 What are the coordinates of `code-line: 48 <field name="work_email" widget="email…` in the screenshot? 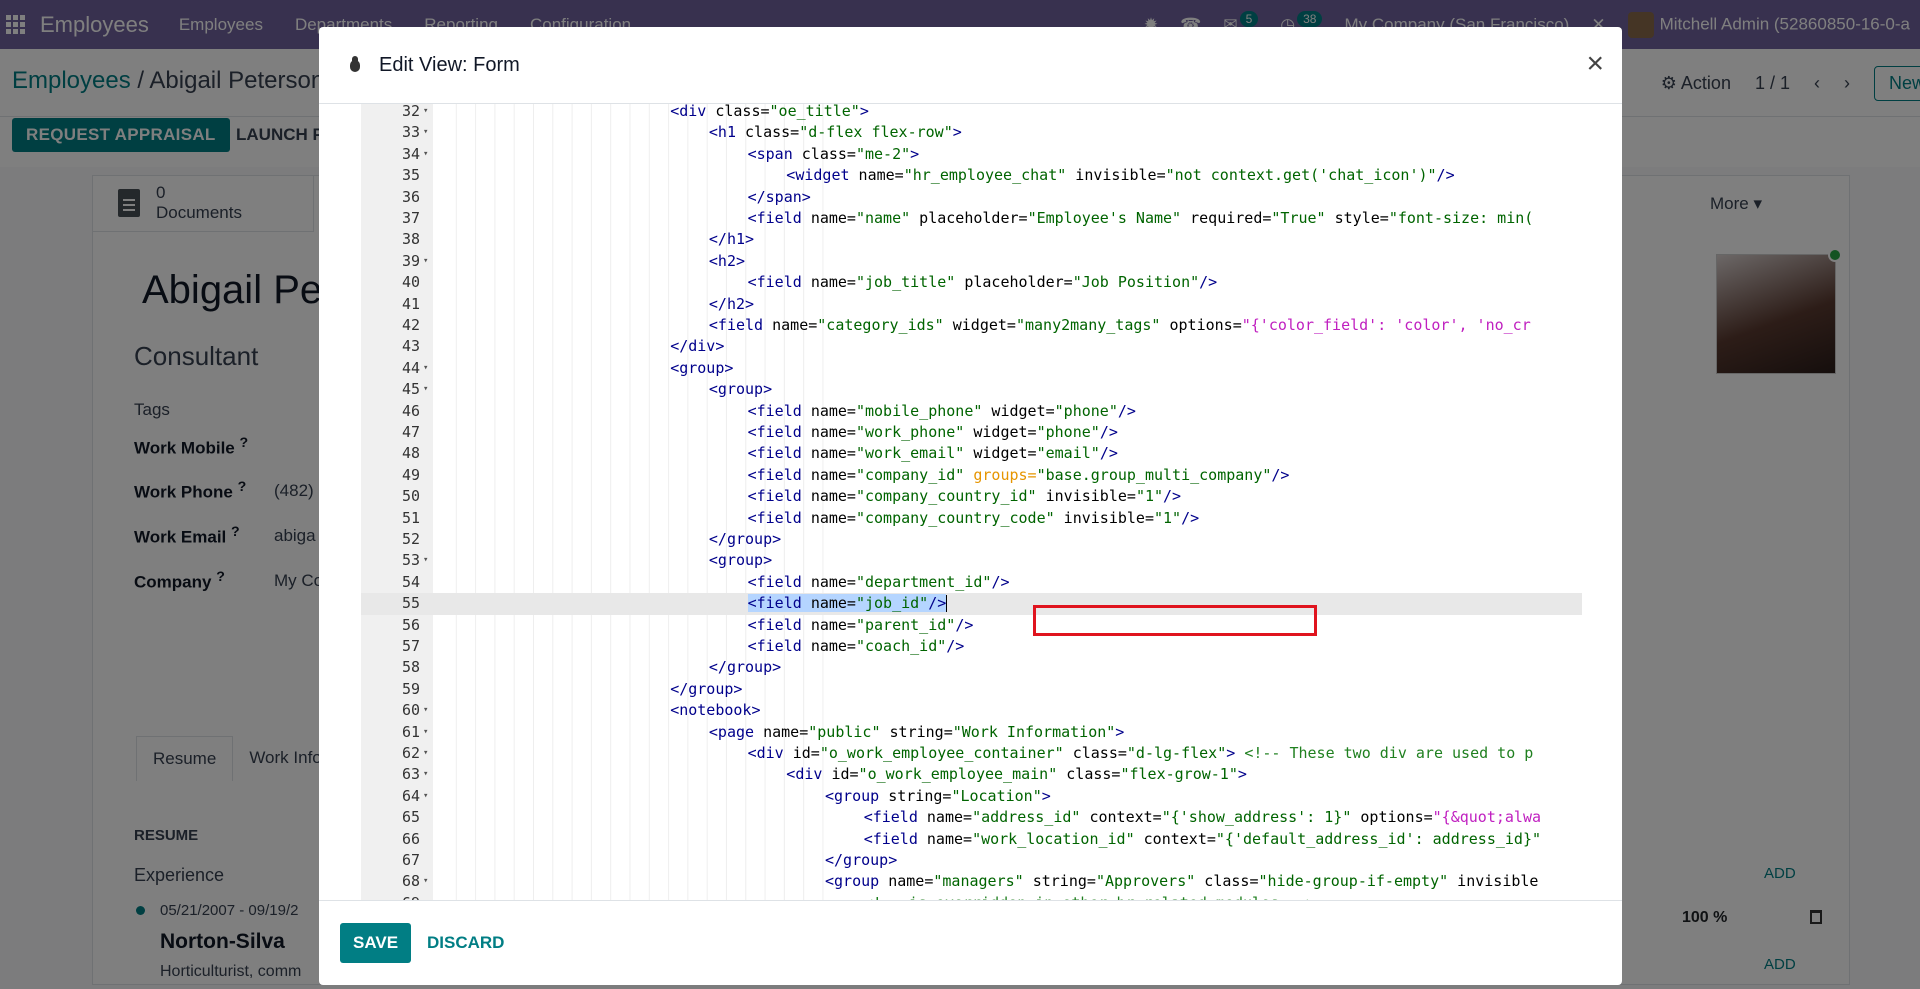 It's located at (971, 453).